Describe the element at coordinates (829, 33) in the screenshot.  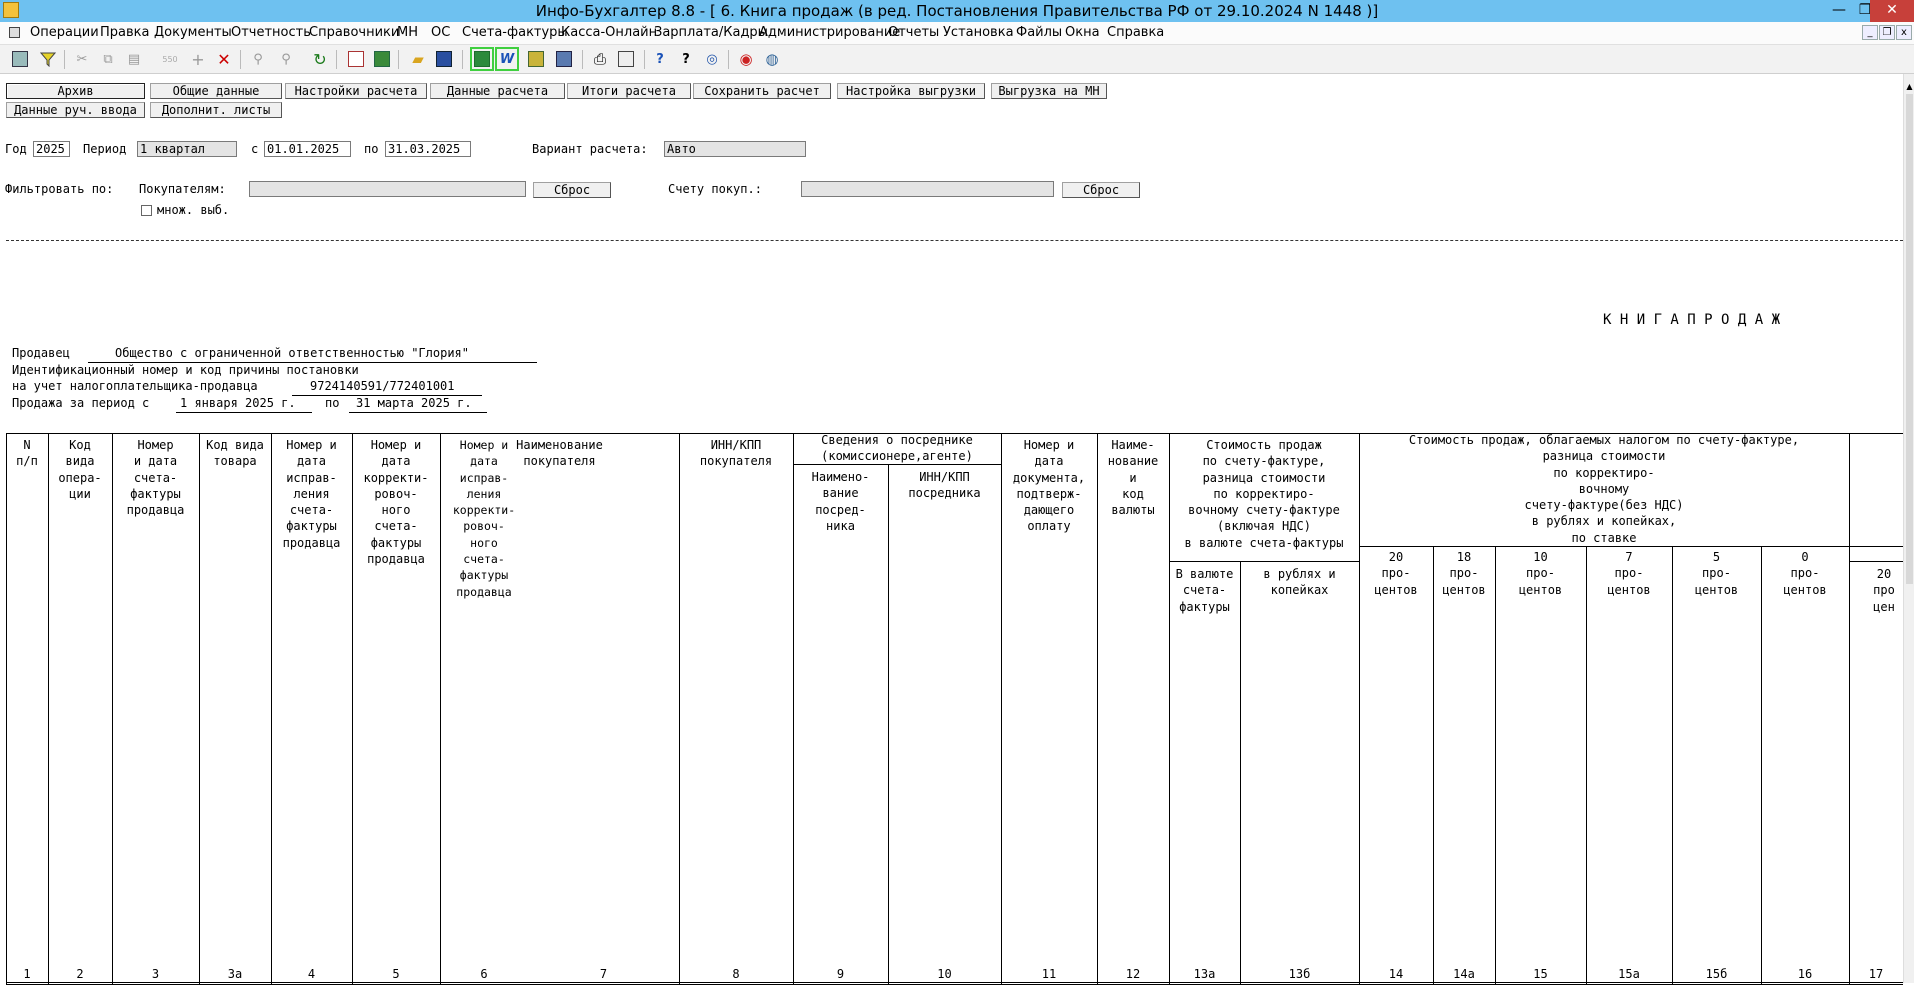
I see `menu-administration: Администрирование` at that location.